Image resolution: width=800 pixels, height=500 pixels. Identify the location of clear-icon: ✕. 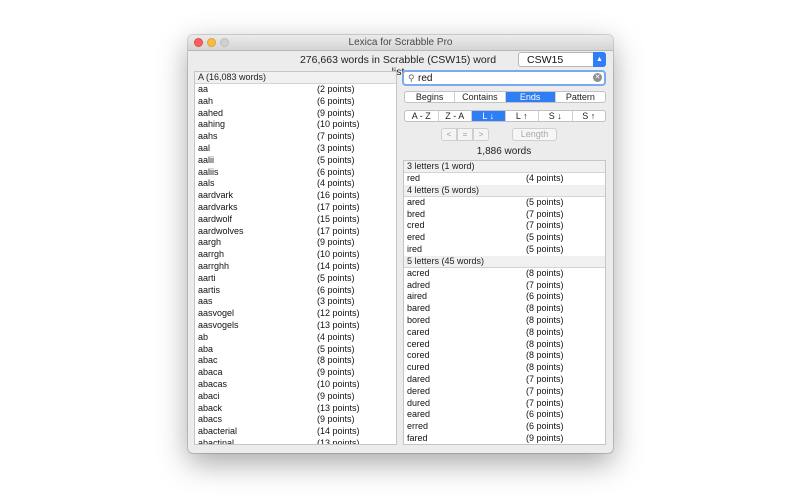
(597, 77).